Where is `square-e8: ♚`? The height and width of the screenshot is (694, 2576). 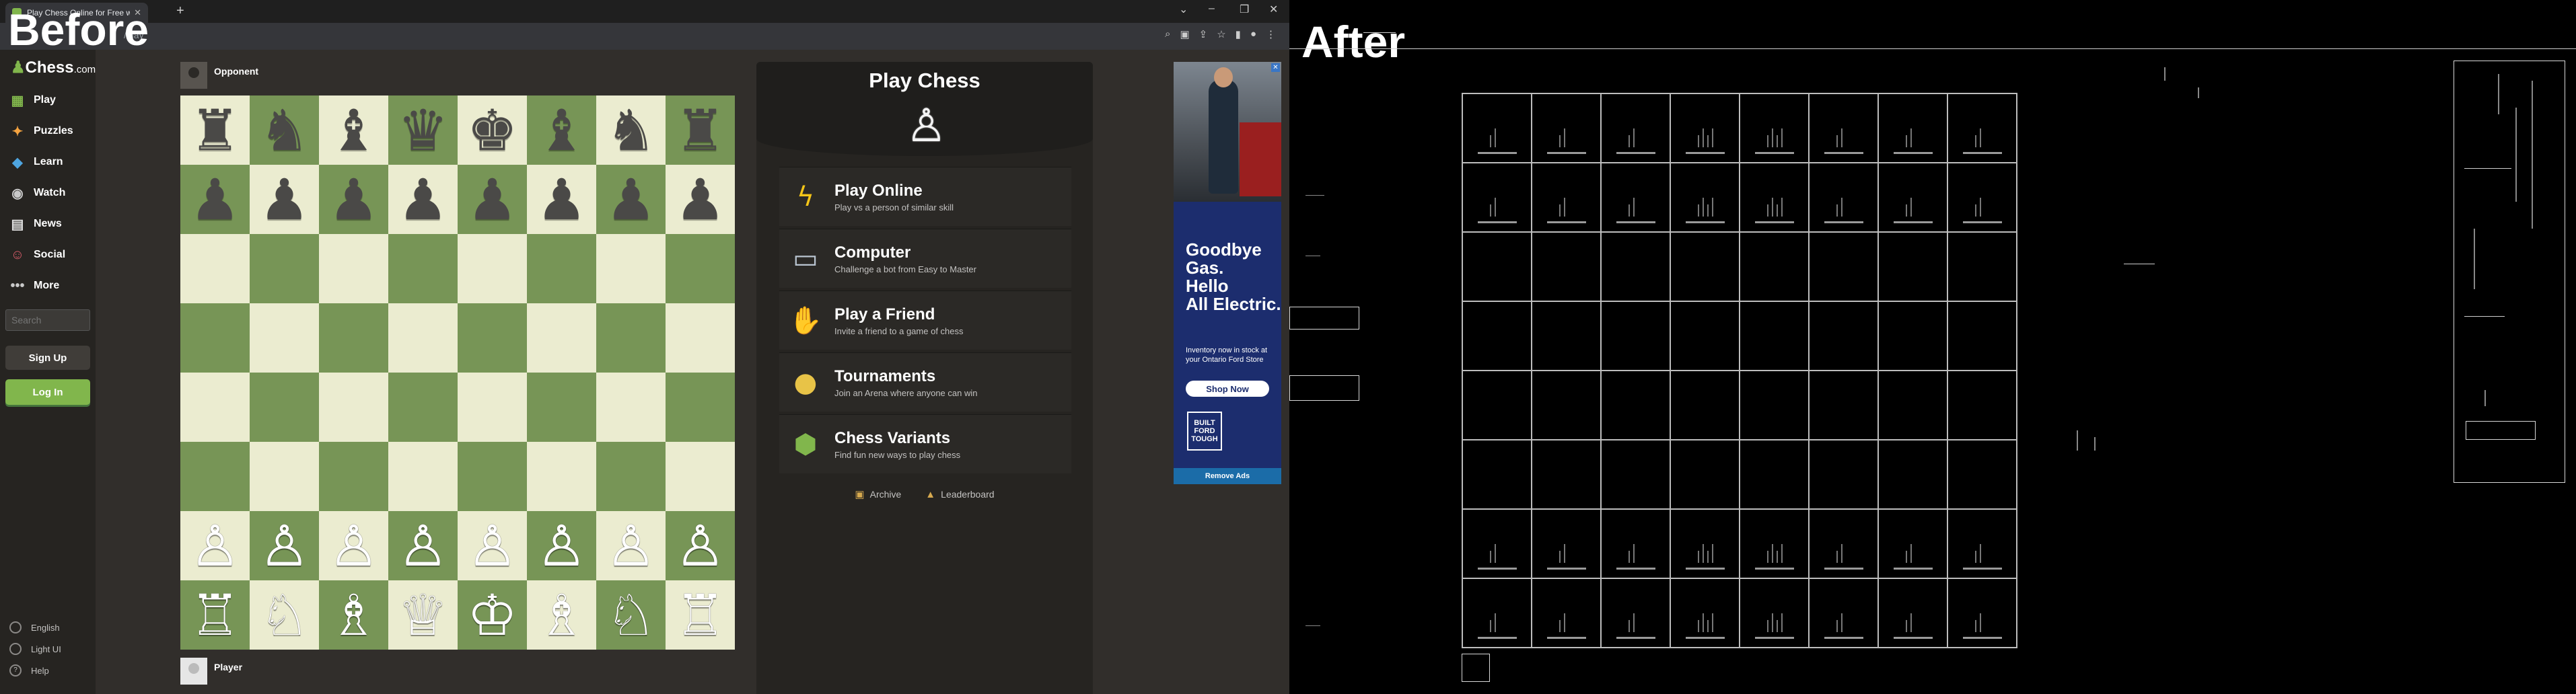
square-e8: ♚ is located at coordinates (492, 130).